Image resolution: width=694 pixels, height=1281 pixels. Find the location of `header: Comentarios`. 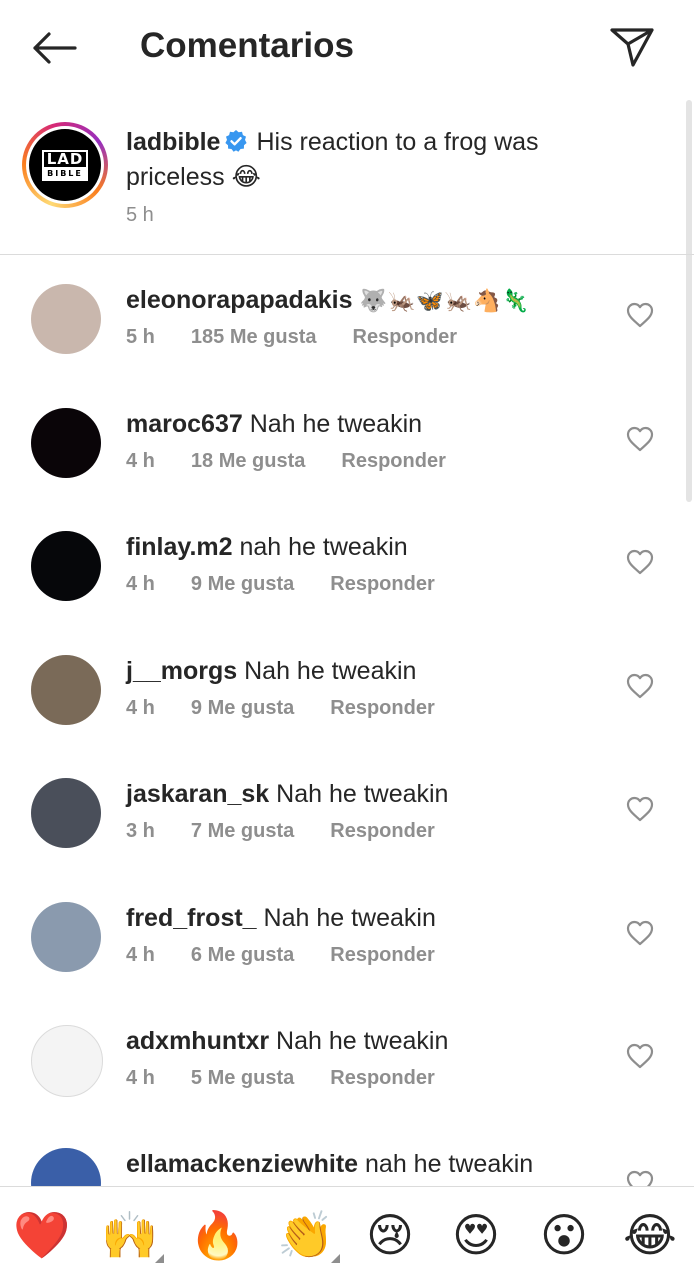

header: Comentarios is located at coordinates (347, 48).